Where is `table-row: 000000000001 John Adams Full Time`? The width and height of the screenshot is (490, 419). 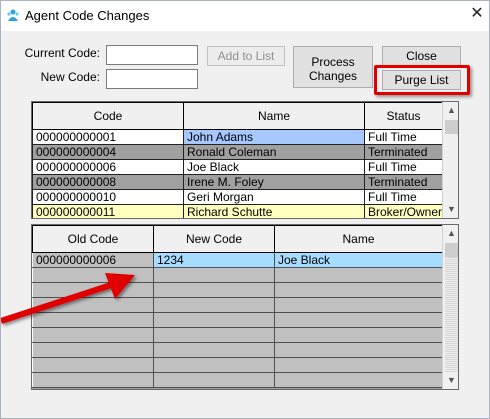 table-row: 000000000001 John Adams Full Time is located at coordinates (237, 137).